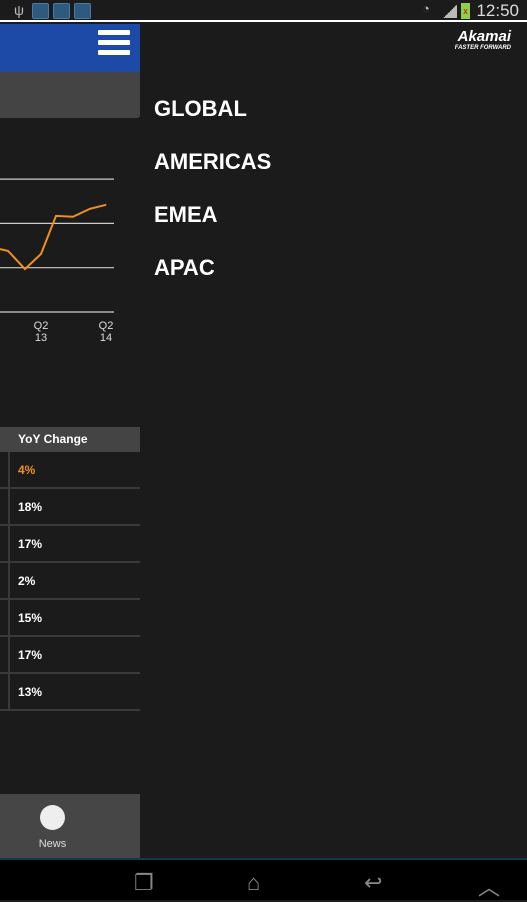 This screenshot has width=527, height=902. What do you see at coordinates (27, 470) in the screenshot?
I see `yoy-value: 4%` at bounding box center [27, 470].